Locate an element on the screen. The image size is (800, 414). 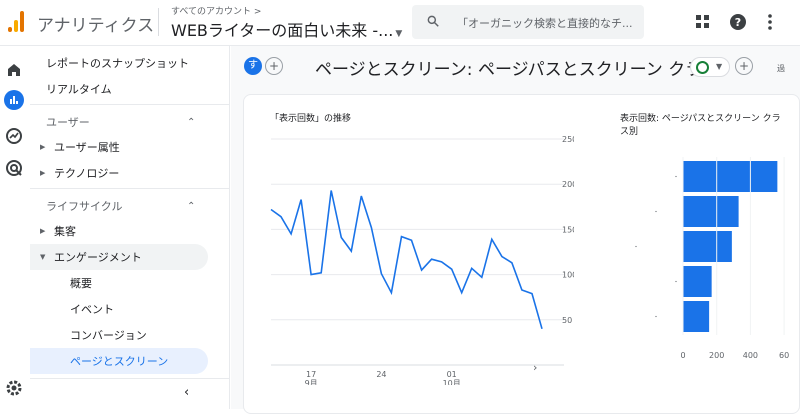
collapse-sidebar-button: ‹ is located at coordinates (186, 392).